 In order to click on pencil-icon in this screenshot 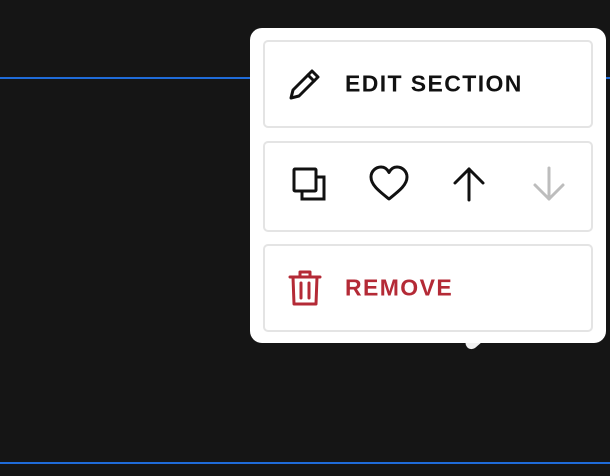, I will do `click(305, 84)`.